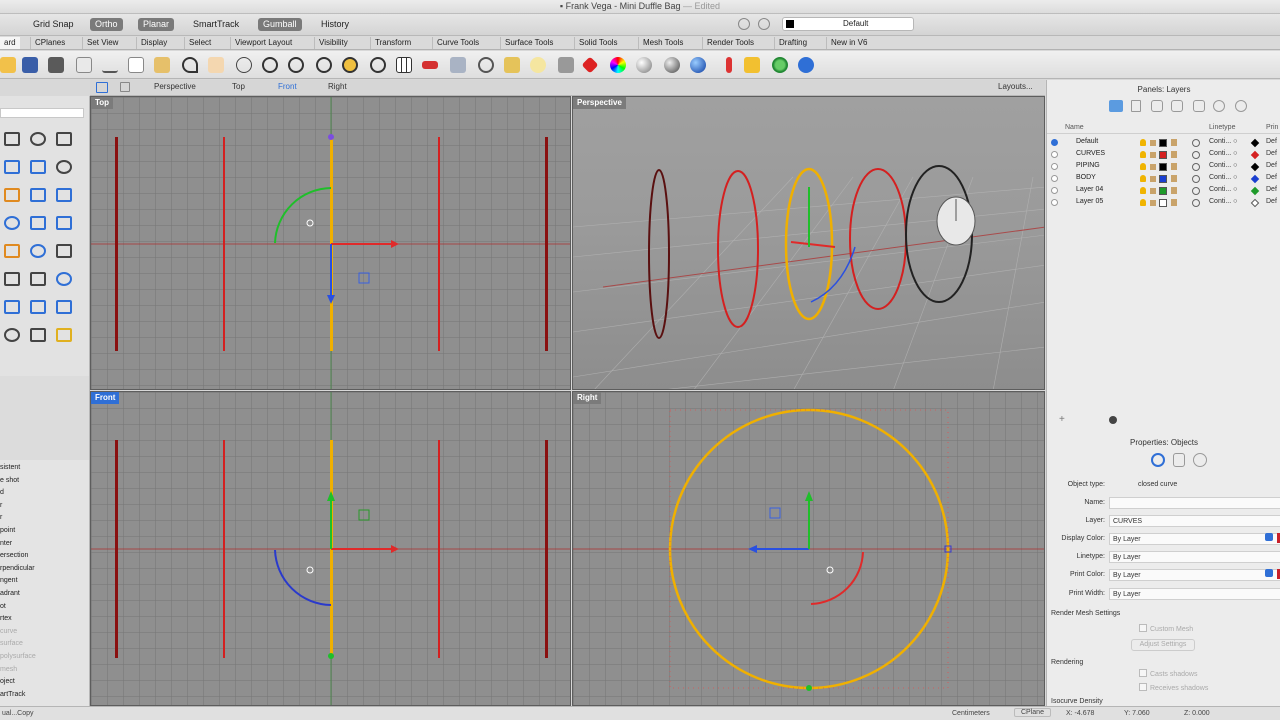 This screenshot has height=720, width=1280. Describe the element at coordinates (175, 86) in the screenshot. I see `viewport-tab-perspective: Perspective` at that location.